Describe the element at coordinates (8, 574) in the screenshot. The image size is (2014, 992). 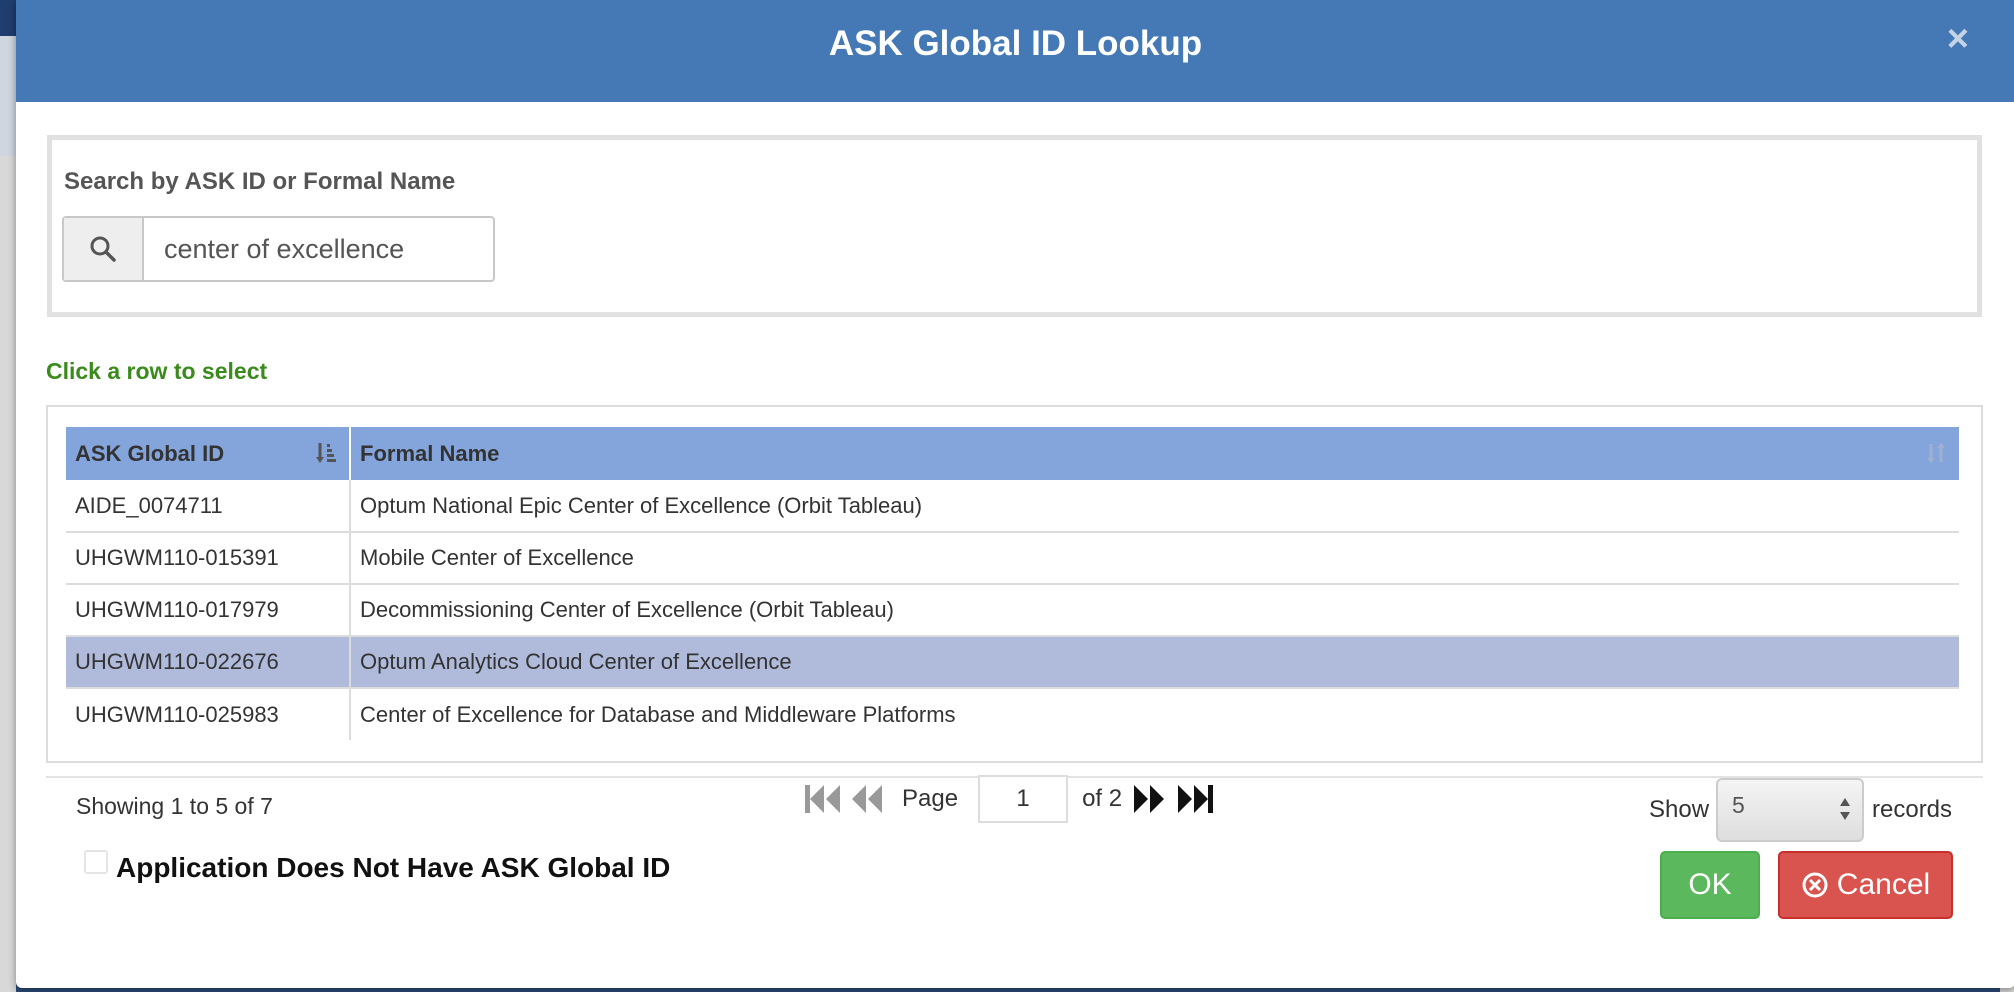
I see `background-page-lower` at that location.